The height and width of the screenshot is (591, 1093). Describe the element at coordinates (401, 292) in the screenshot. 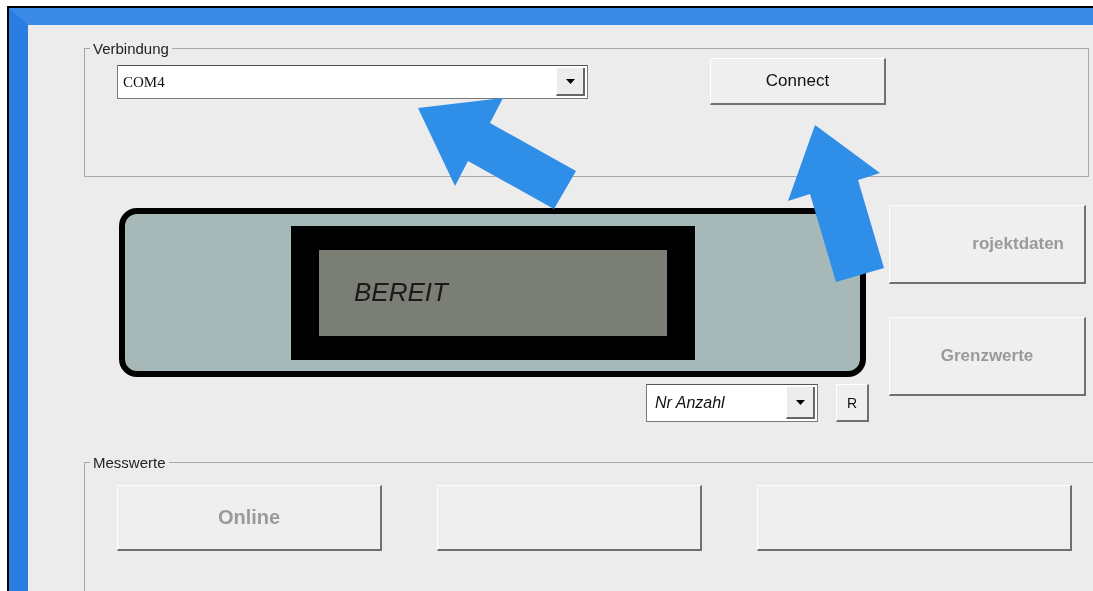

I see `display-text: BEREIT` at that location.